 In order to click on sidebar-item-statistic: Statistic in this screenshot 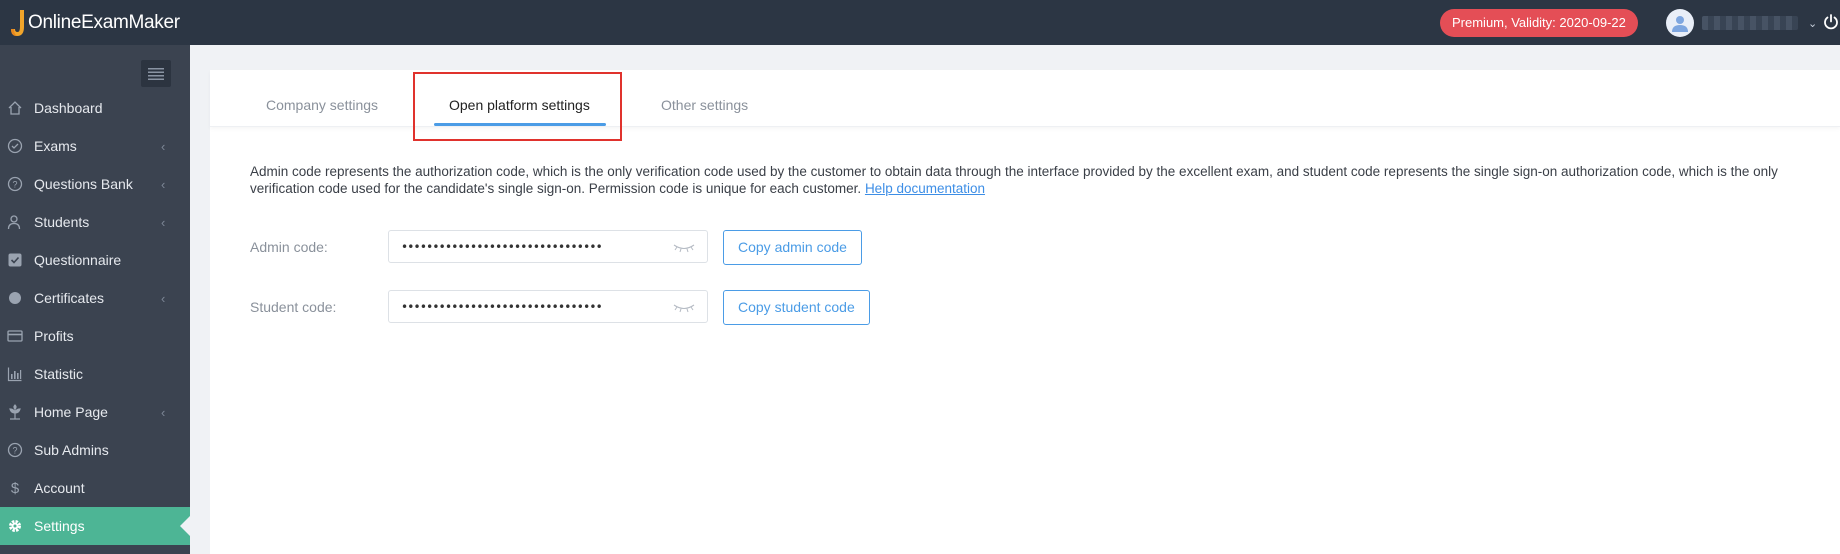, I will do `click(95, 374)`.